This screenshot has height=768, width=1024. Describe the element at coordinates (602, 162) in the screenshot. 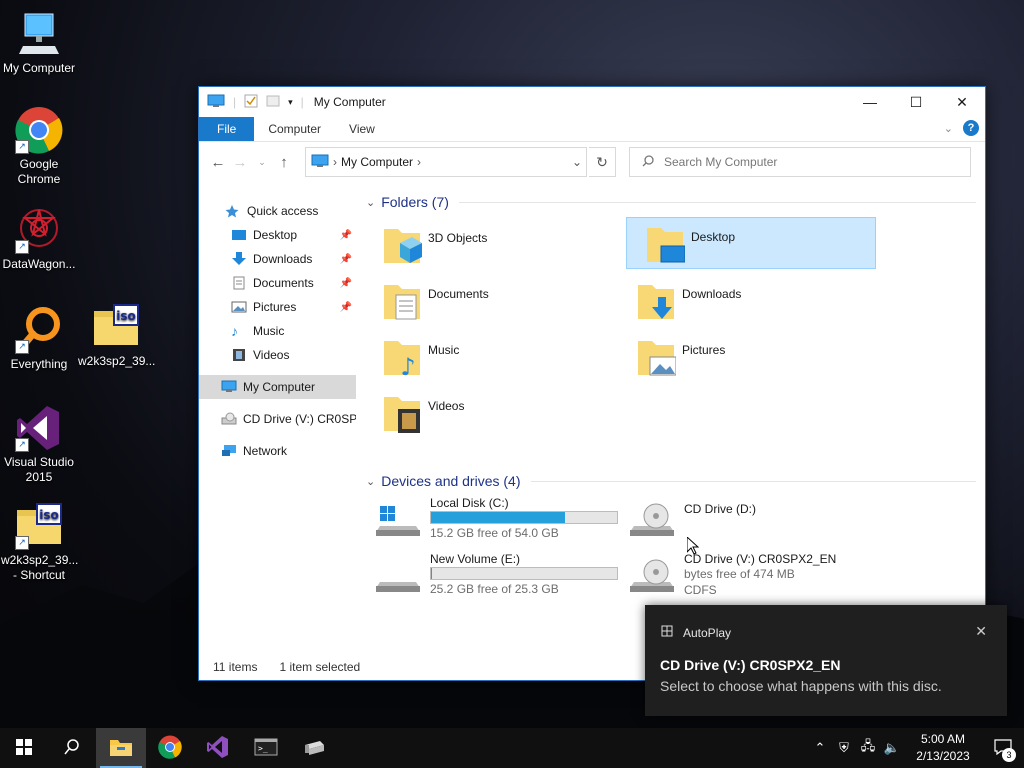

I see `refresh-button: ↻` at that location.